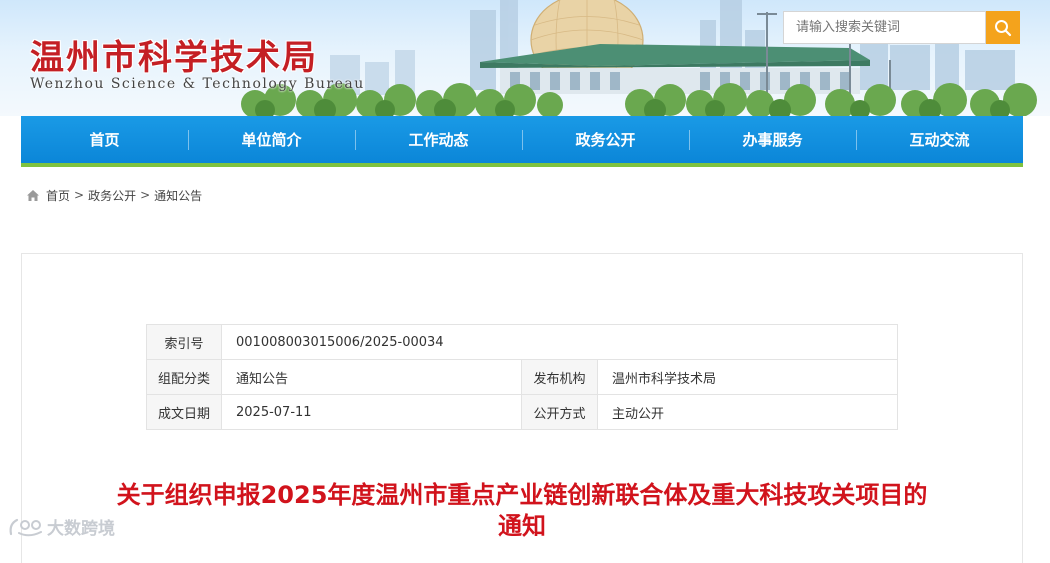  Describe the element at coordinates (884, 27) in the screenshot. I see `search-input` at that location.